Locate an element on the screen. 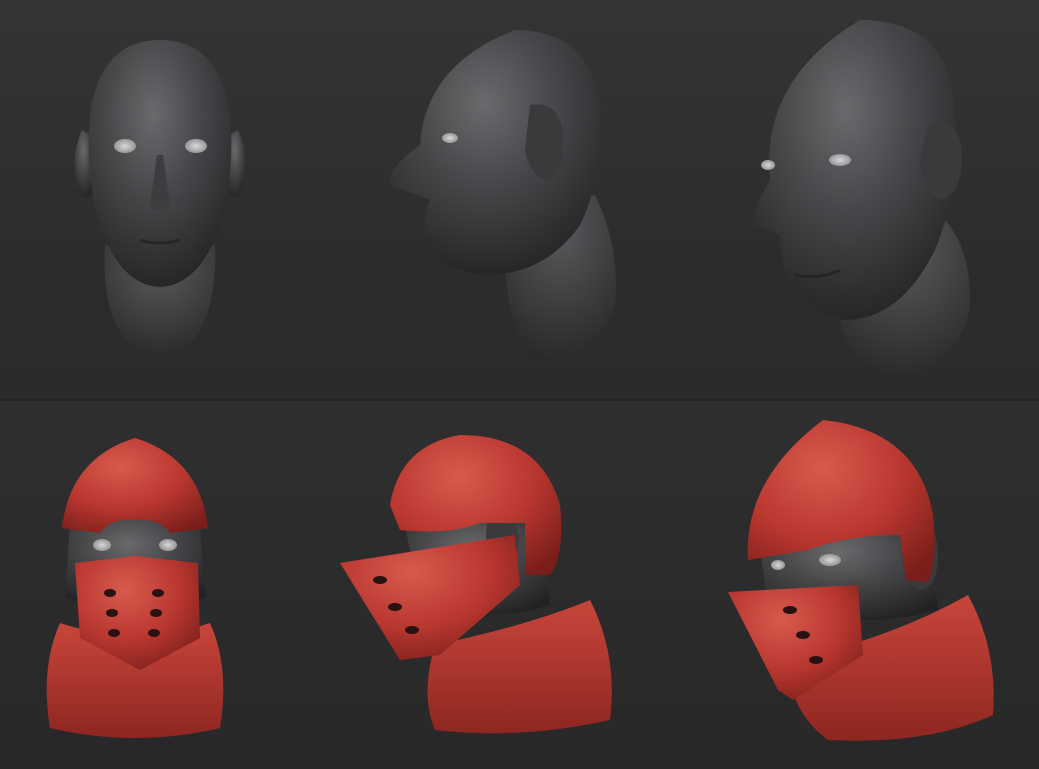  row-divider is located at coordinates (519, 400).